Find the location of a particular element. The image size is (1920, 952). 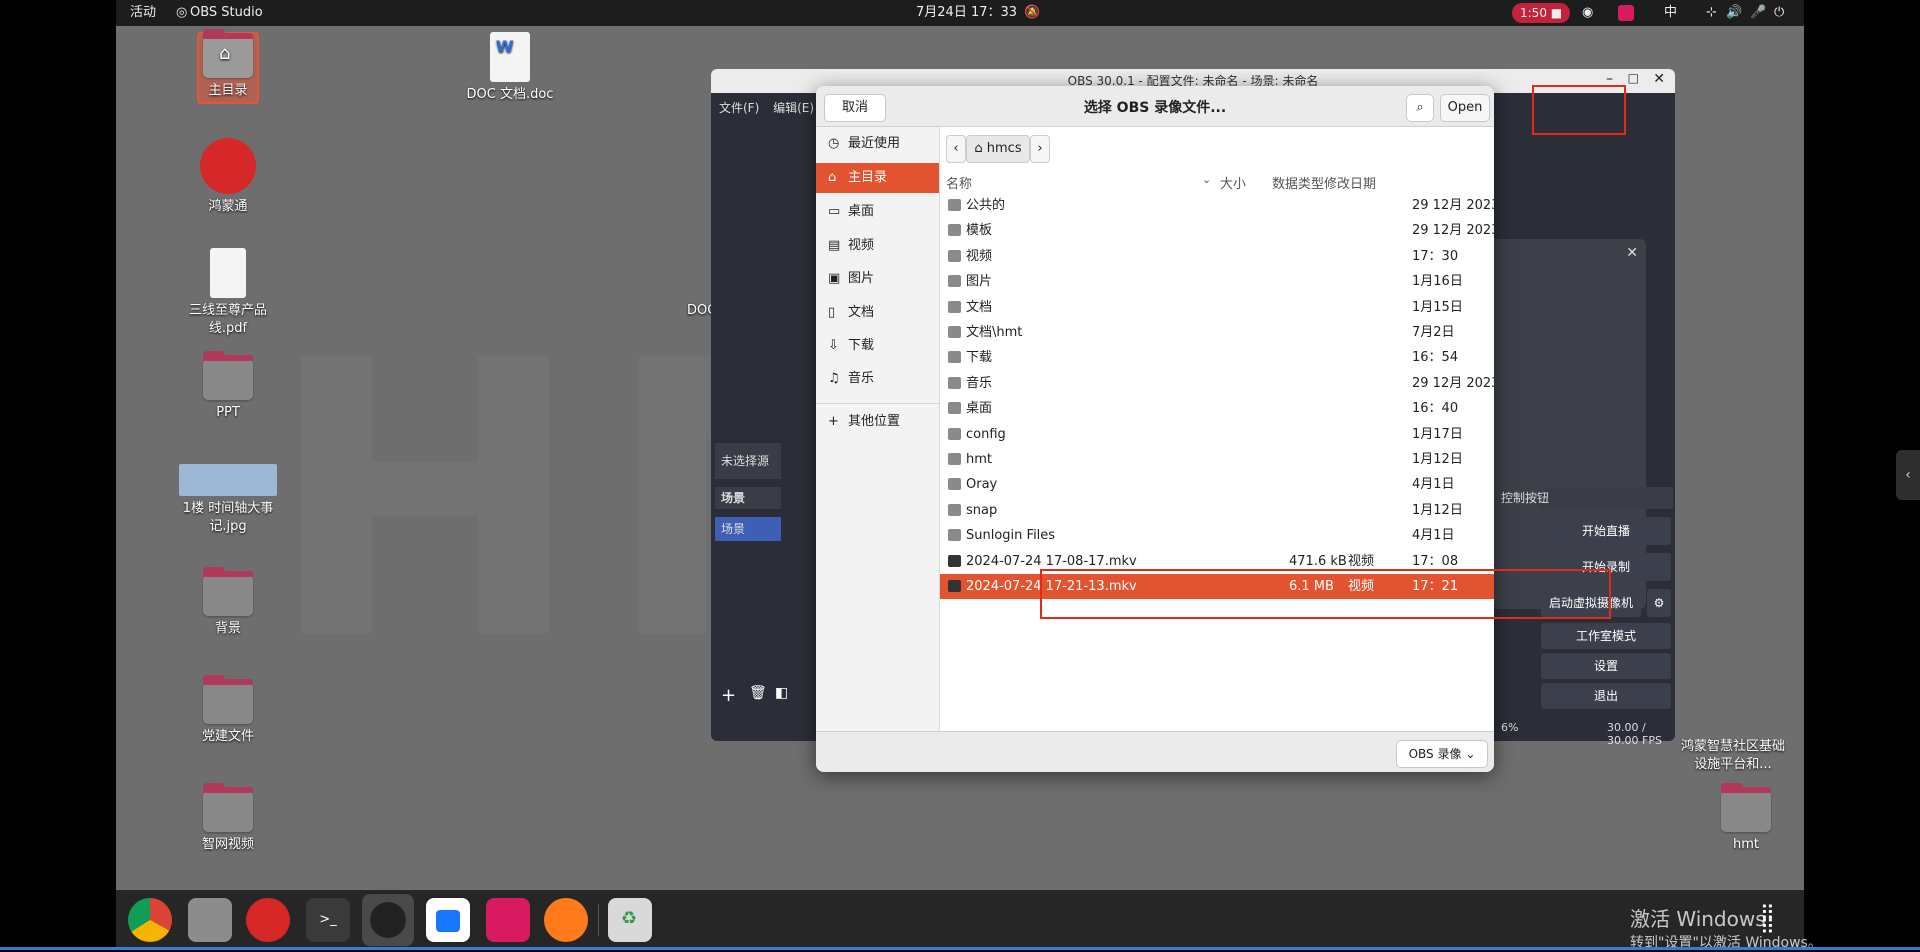

sort-chevron-icon: ⌄ is located at coordinates (1206, 179).